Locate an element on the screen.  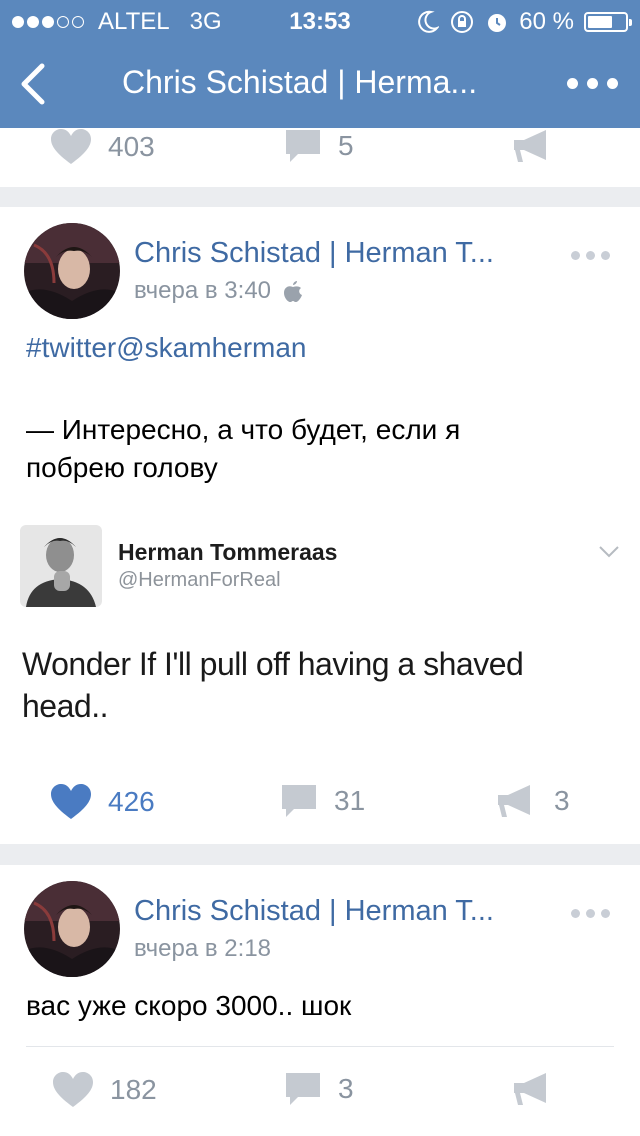
moon-icon is located at coordinates (429, 21).